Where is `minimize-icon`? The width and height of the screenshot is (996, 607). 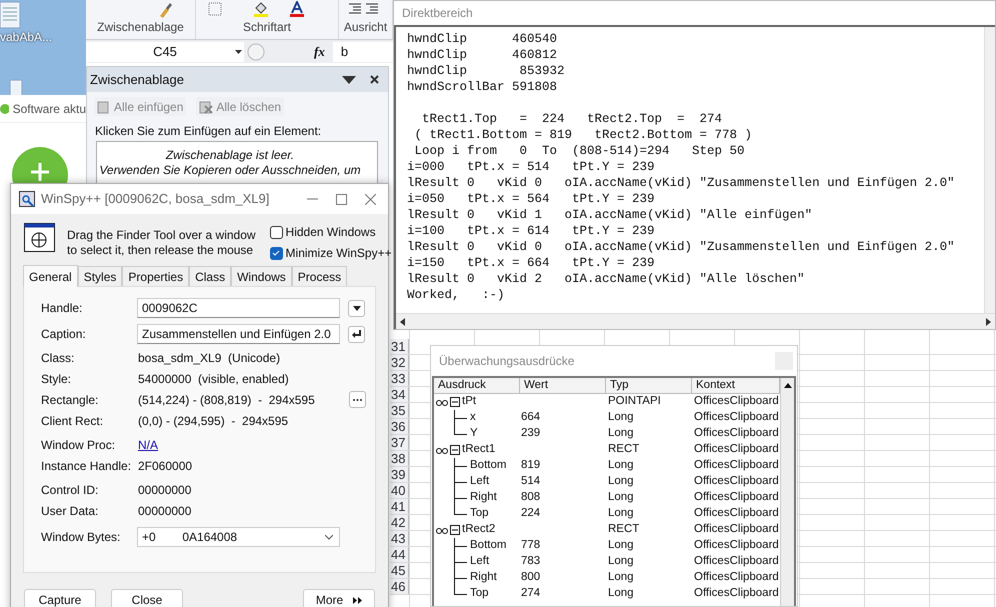
minimize-icon is located at coordinates (312, 199).